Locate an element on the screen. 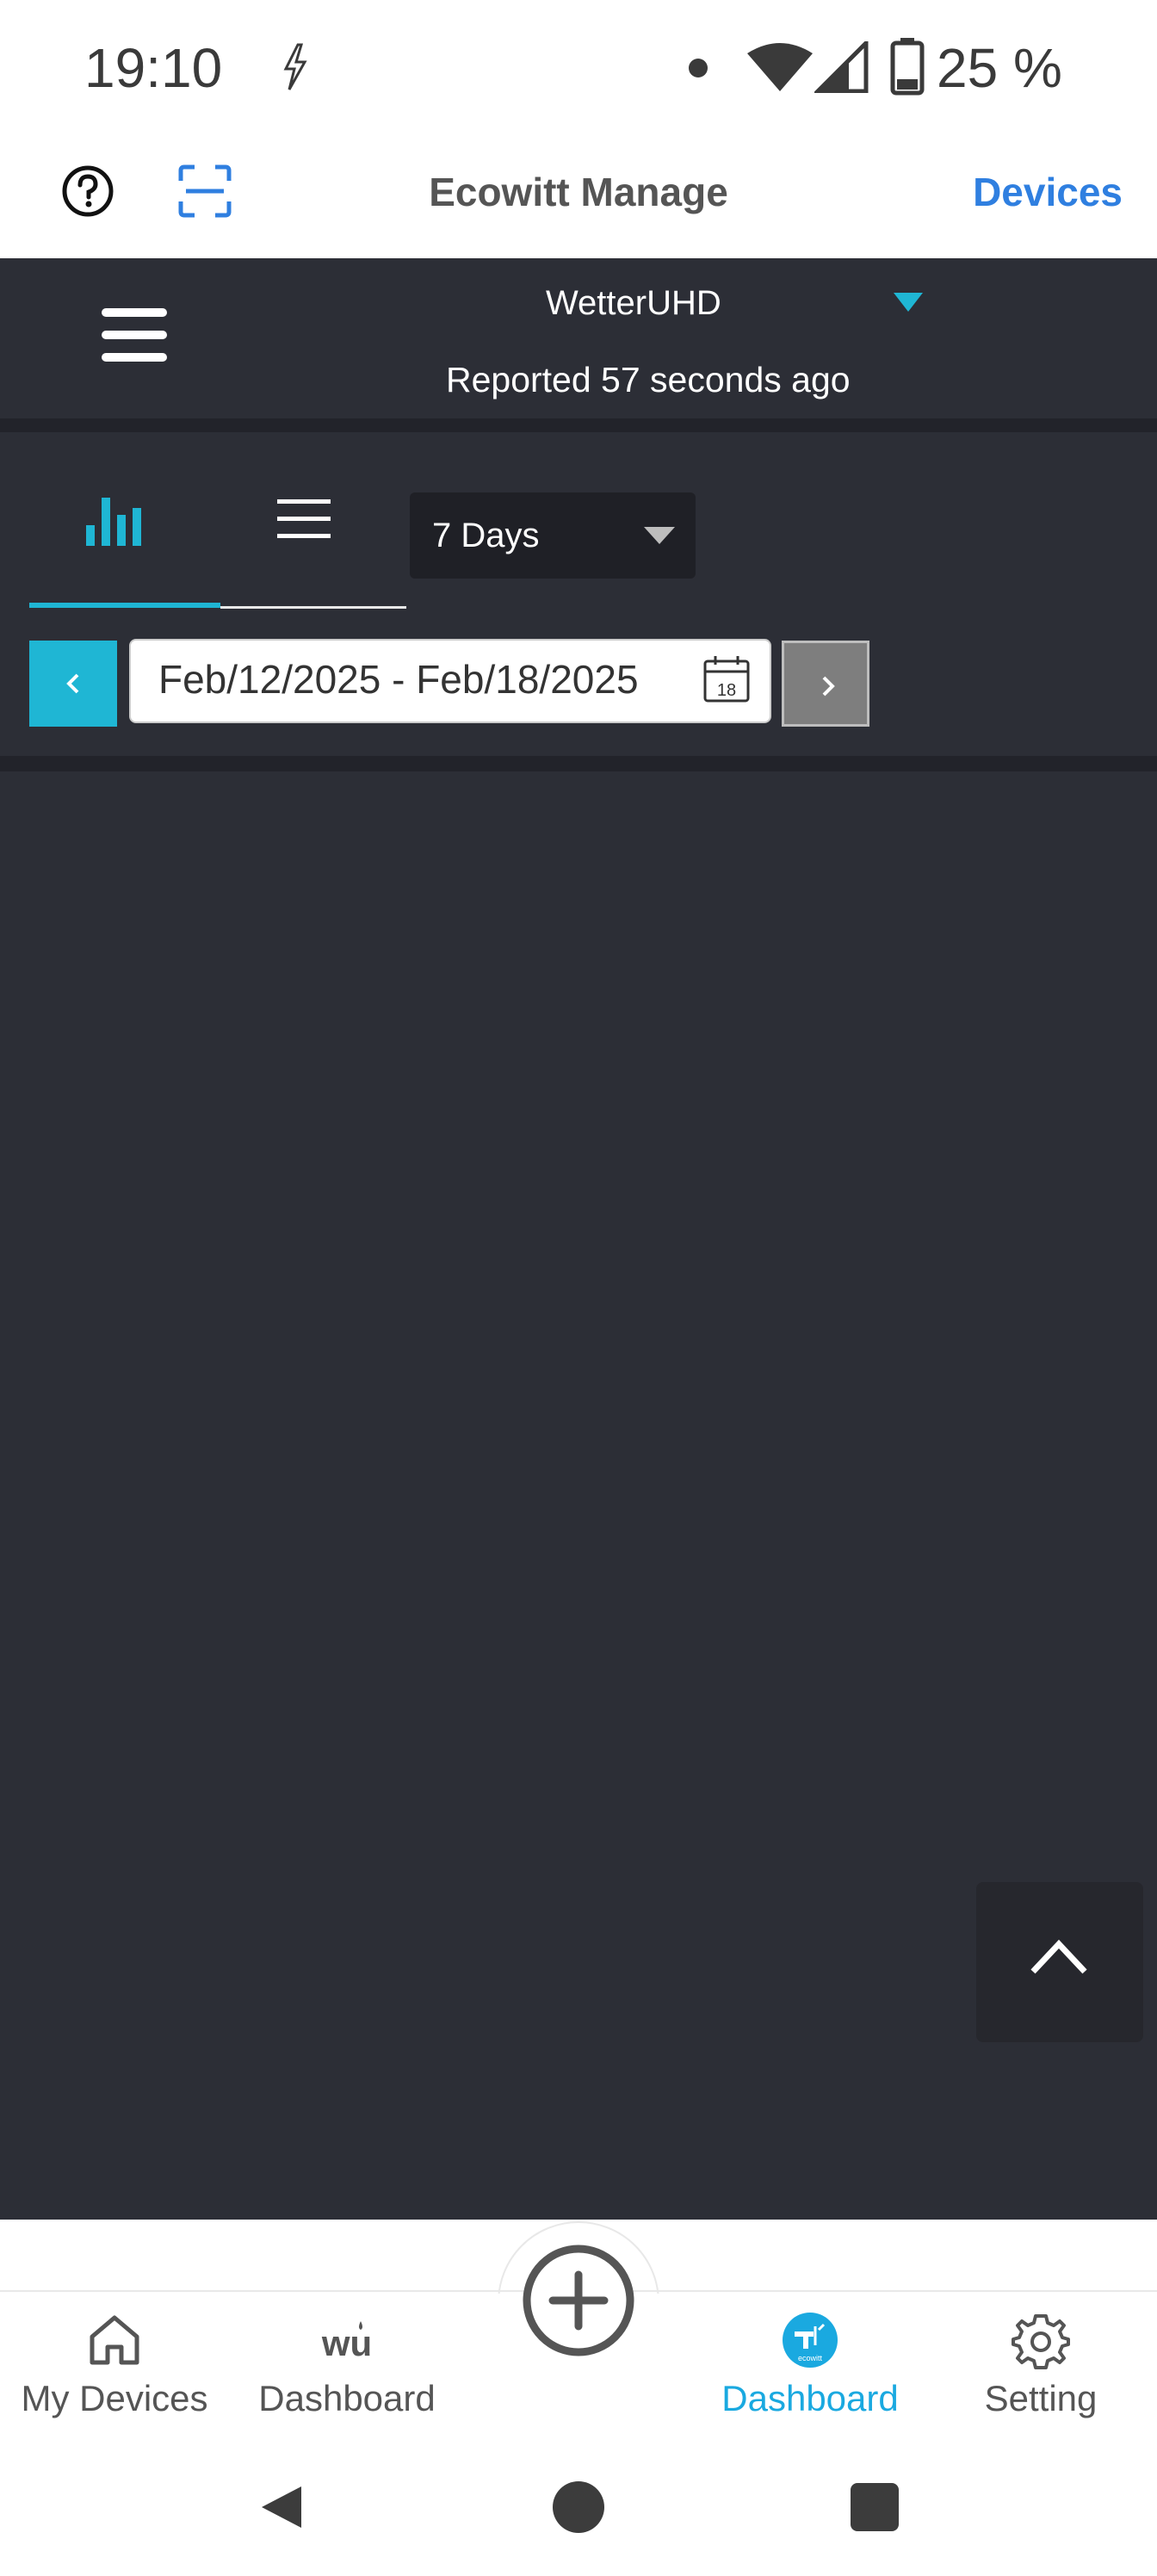 This screenshot has height=2576, width=1157. nav-label: My Devices is located at coordinates (114, 2398).